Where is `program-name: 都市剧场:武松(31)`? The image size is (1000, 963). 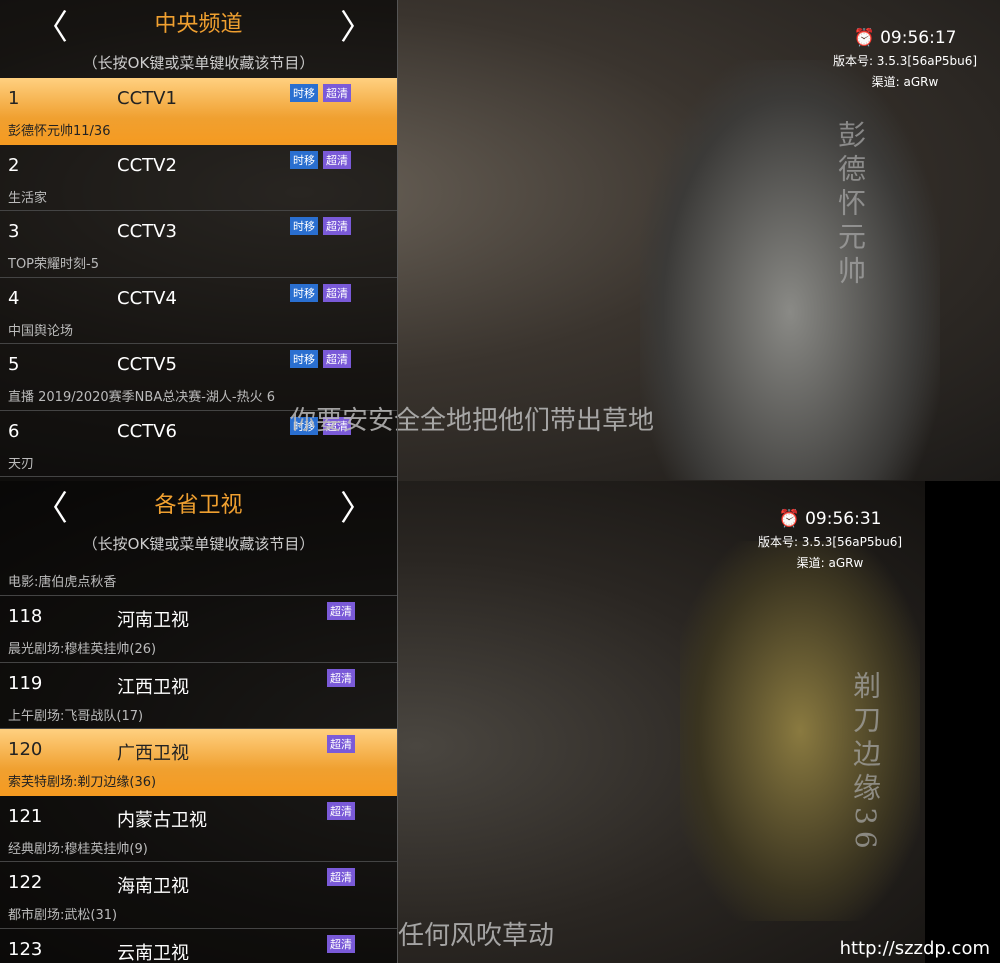 program-name: 都市剧场:武松(31) is located at coordinates (63, 915).